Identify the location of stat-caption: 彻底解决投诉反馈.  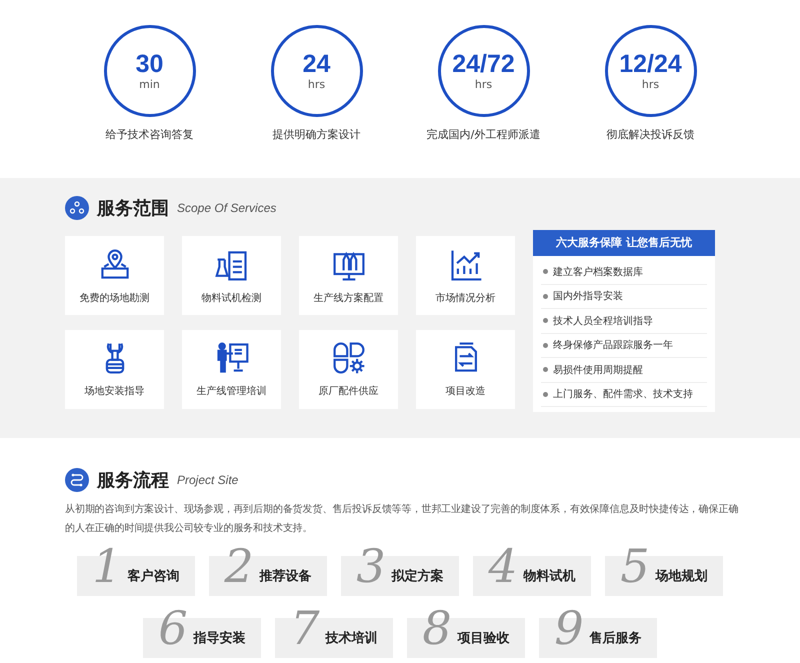
(650, 134).